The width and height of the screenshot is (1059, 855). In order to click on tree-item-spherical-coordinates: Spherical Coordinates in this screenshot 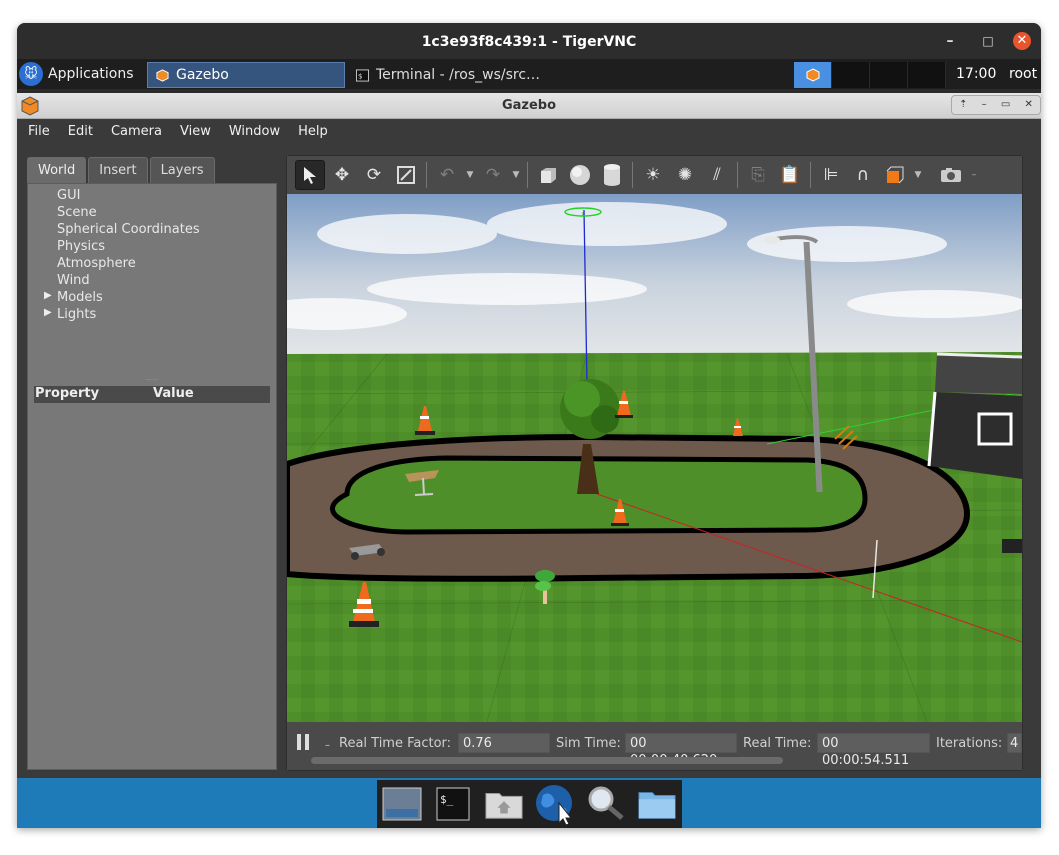, I will do `click(153, 230)`.